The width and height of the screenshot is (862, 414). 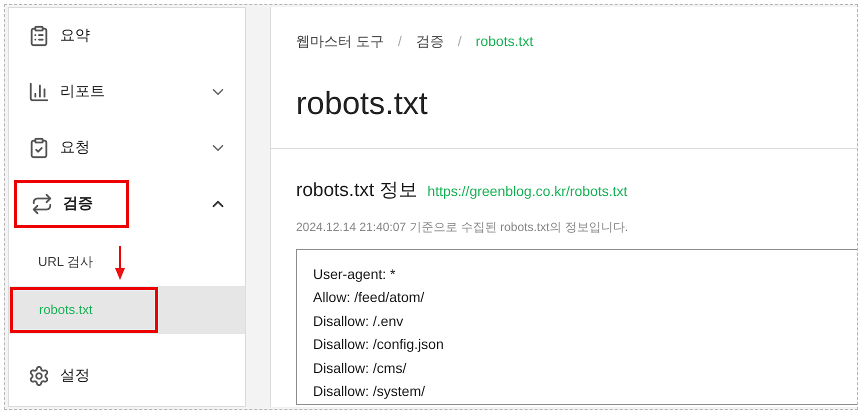 I want to click on breadcrumb-link: 검증, so click(x=430, y=41).